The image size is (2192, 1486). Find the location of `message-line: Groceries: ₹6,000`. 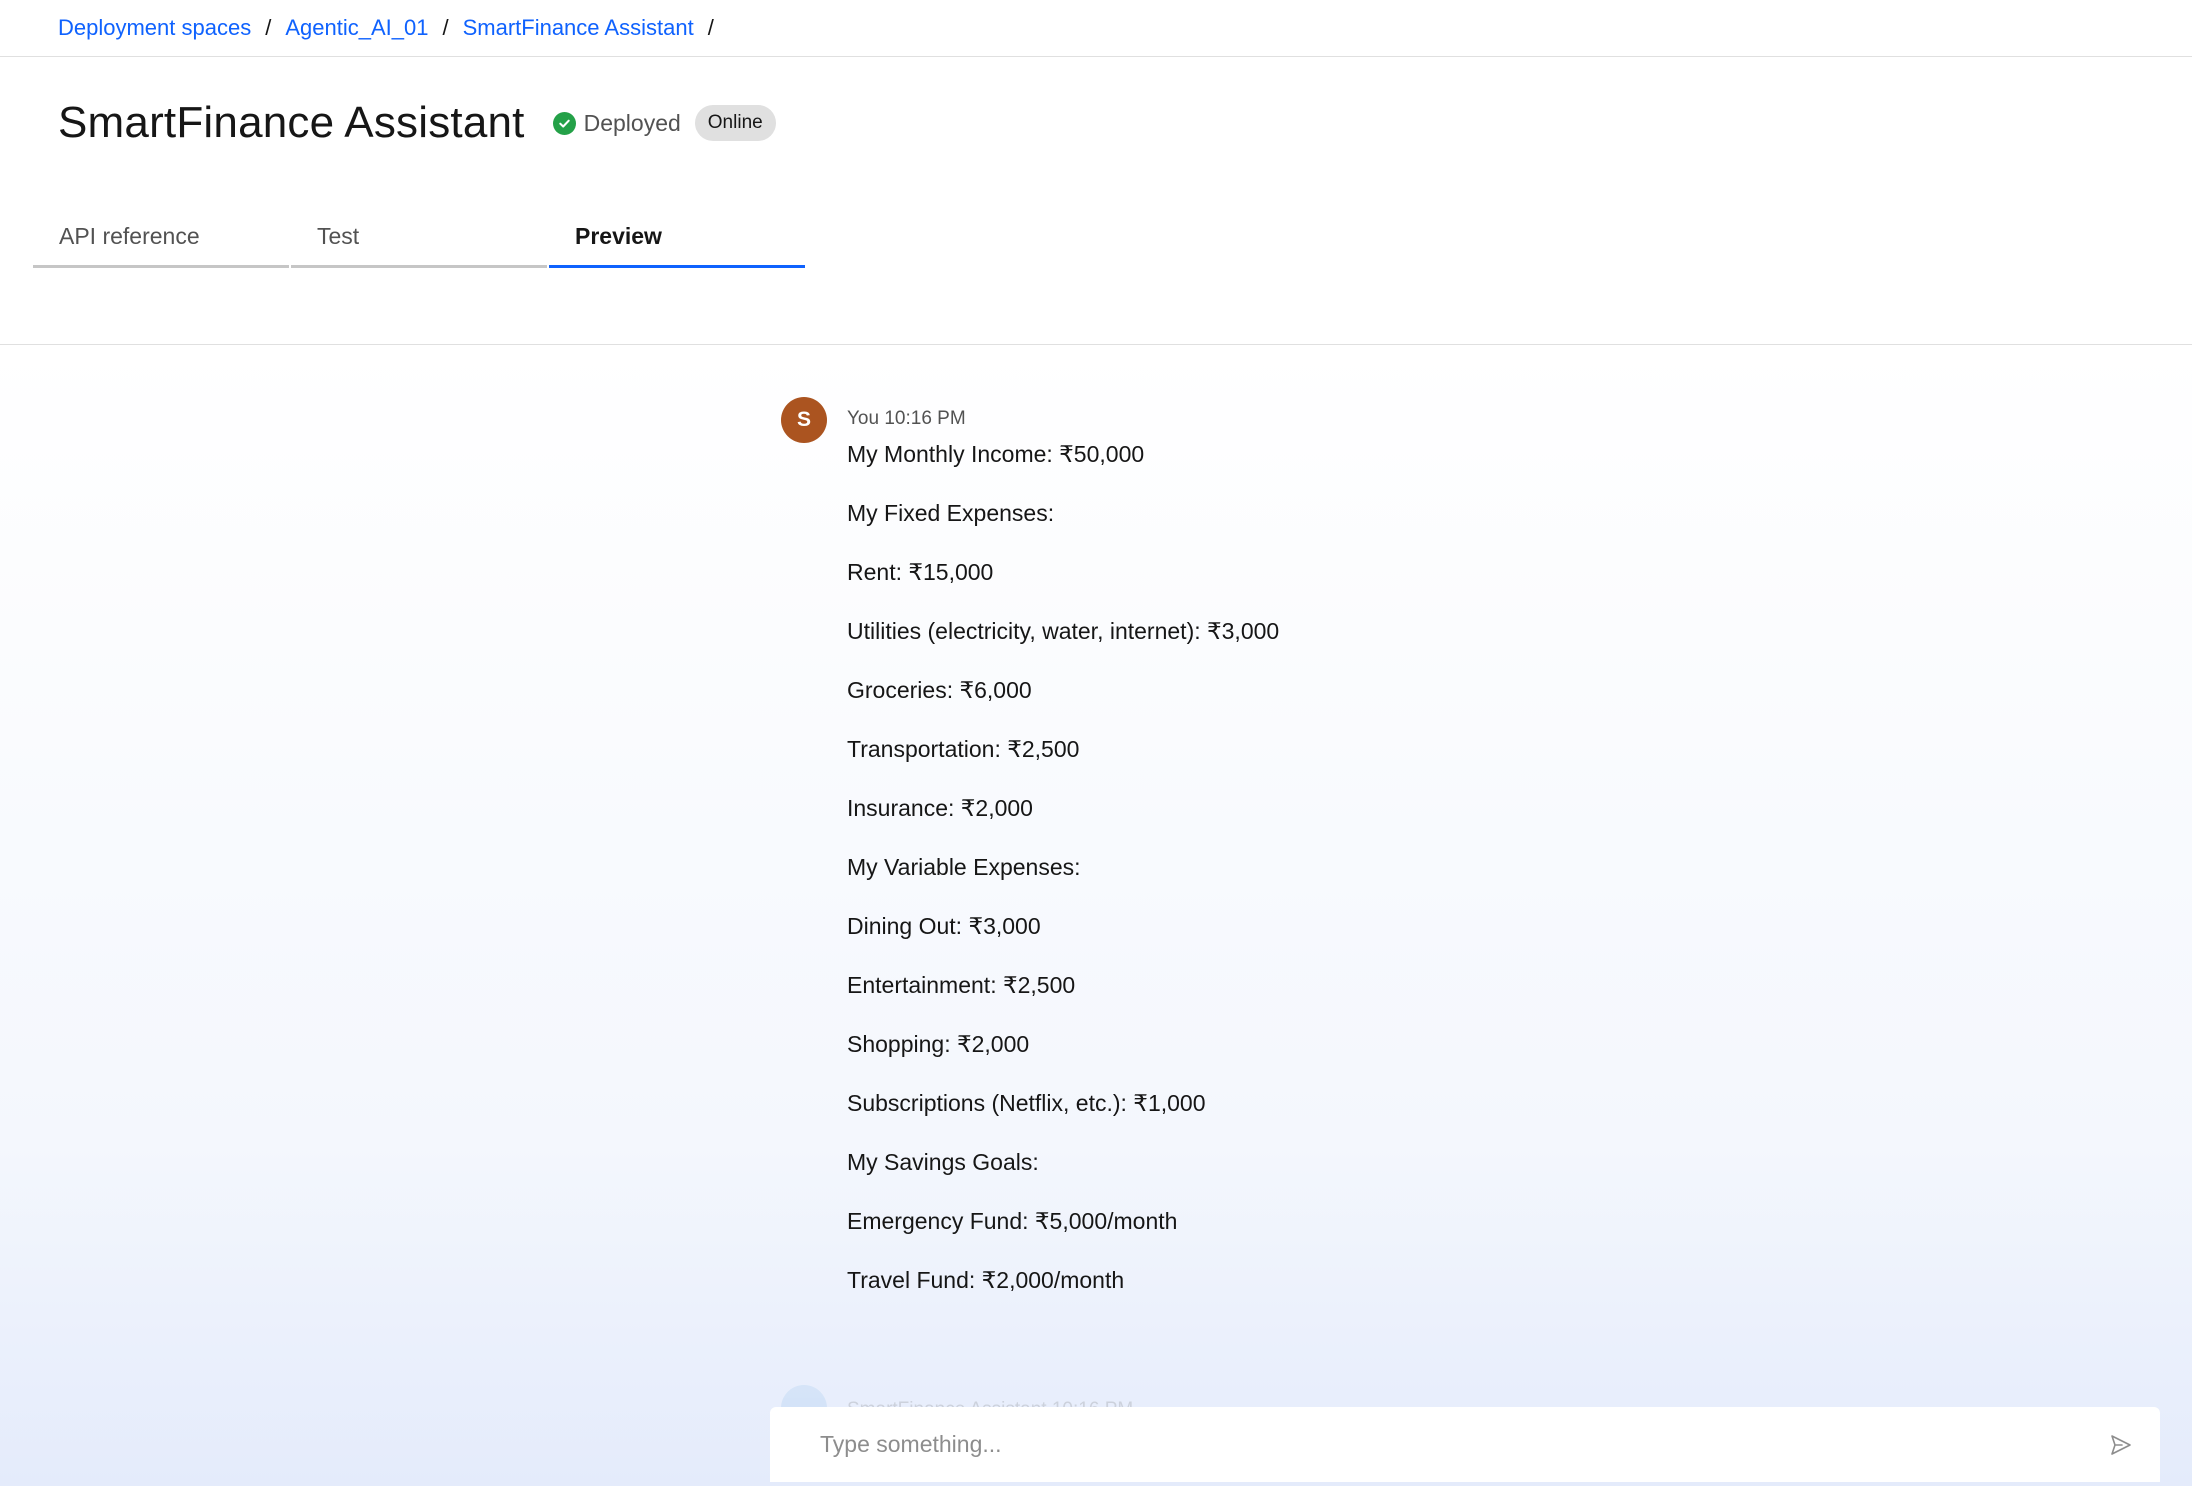

message-line: Groceries: ₹6,000 is located at coordinates (939, 690).